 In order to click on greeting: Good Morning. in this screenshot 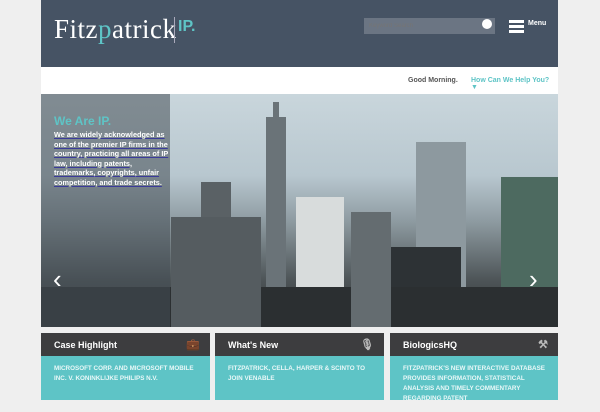, I will do `click(433, 80)`.